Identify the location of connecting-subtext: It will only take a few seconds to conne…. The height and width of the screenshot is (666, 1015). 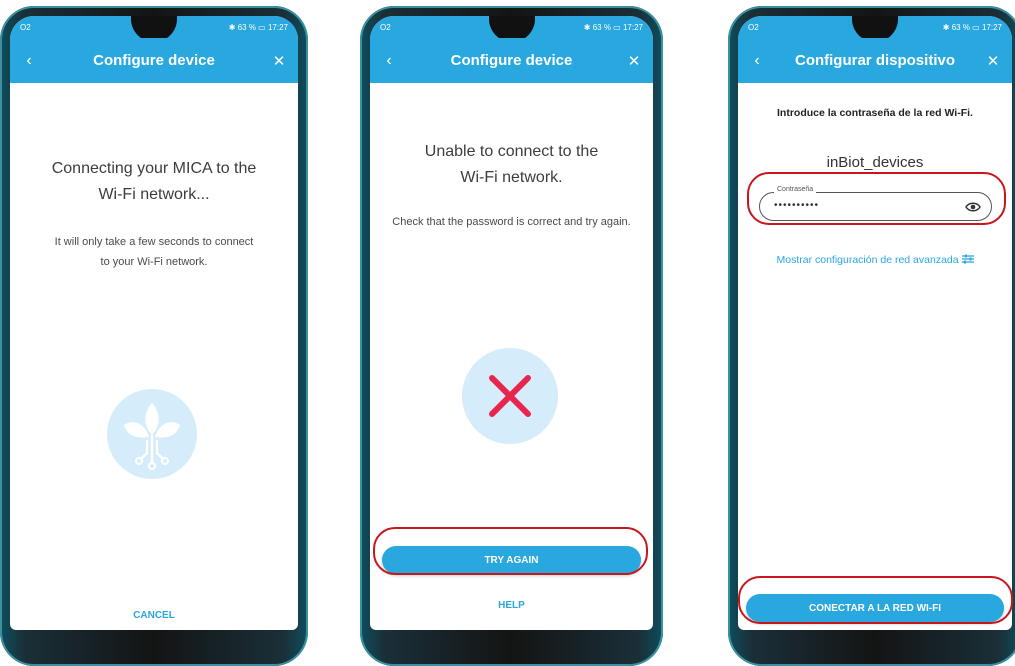
(154, 252).